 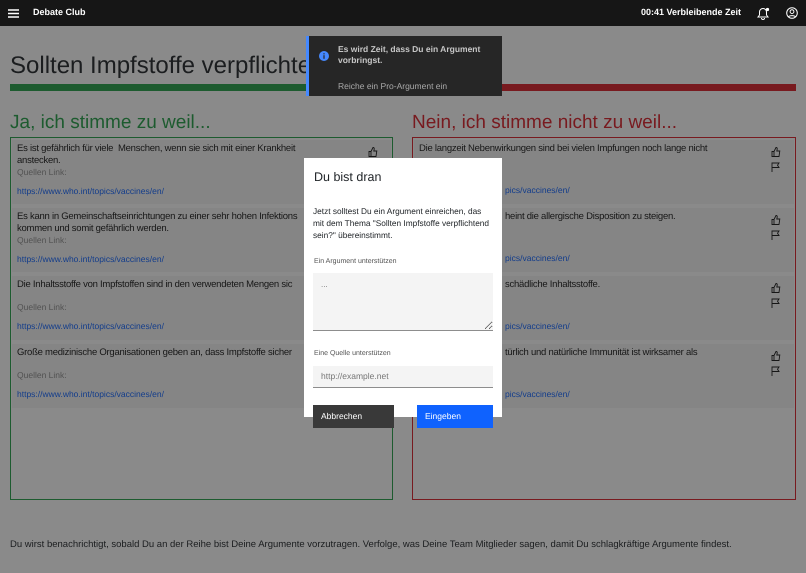 I want to click on argument-text: Es kann in Gemeinschaftseinrichtungen zu einer sehr hohen Infektions kommen und somit gefährlich werden., so click(x=157, y=223).